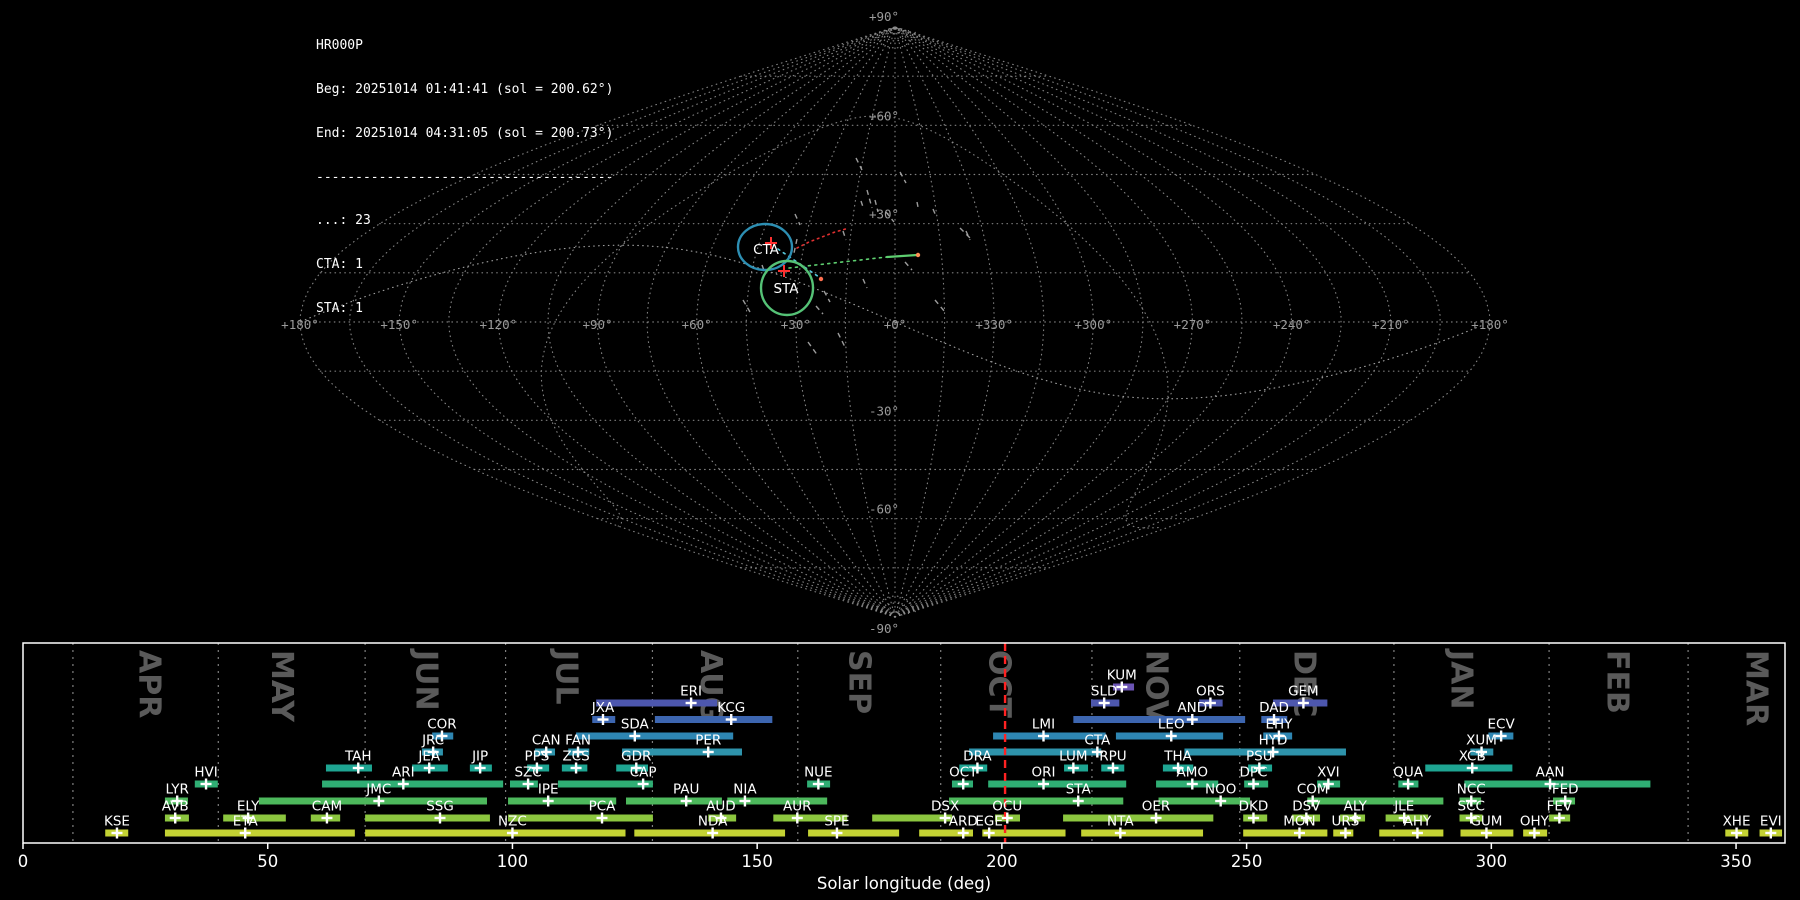 The height and width of the screenshot is (900, 1800). What do you see at coordinates (884, 115) in the screenshot?
I see `dec-grid-label: +60°` at bounding box center [884, 115].